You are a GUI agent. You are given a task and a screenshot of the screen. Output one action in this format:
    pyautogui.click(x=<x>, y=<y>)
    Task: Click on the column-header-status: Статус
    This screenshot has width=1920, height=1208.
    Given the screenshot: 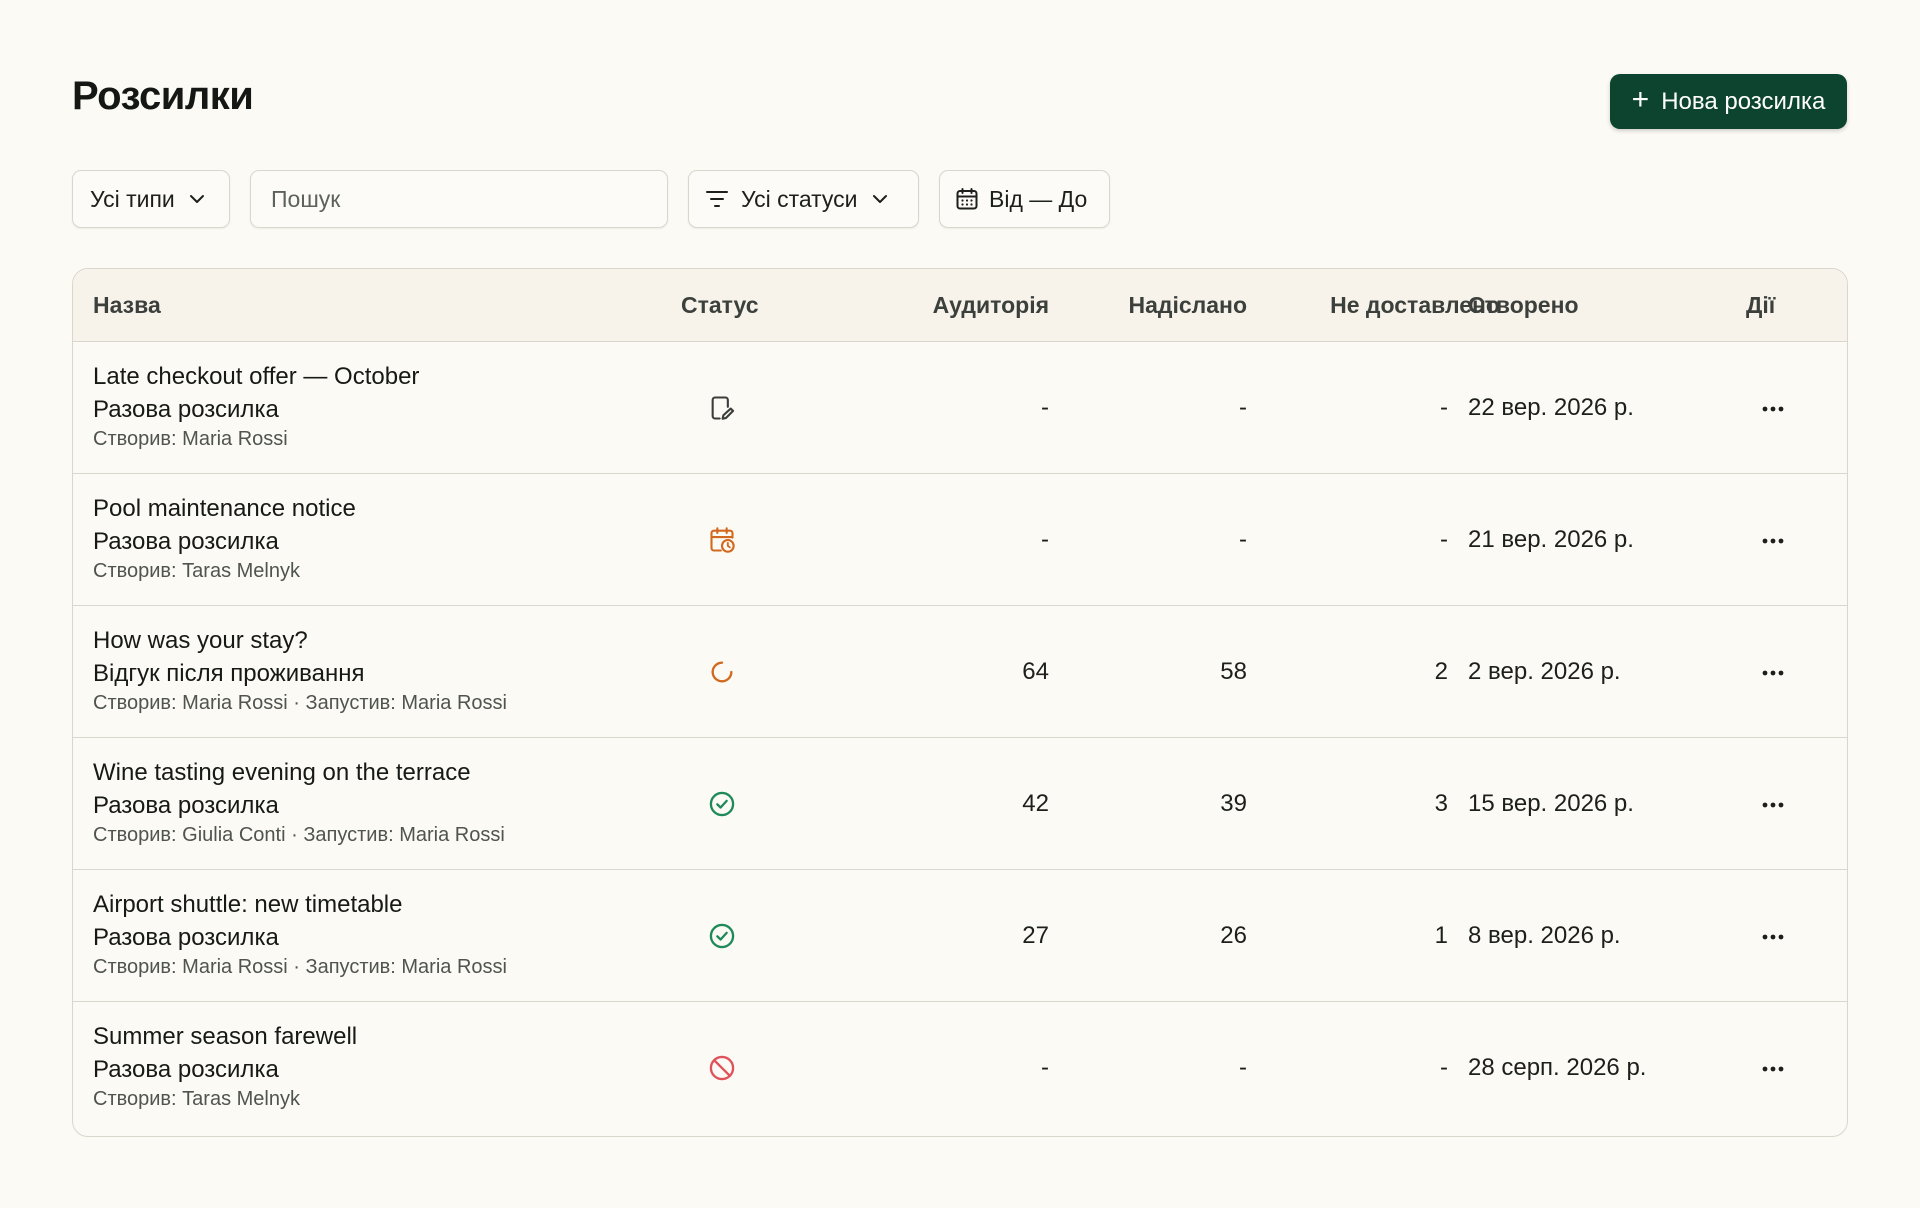 What is the action you would take?
    pyautogui.click(x=720, y=305)
    